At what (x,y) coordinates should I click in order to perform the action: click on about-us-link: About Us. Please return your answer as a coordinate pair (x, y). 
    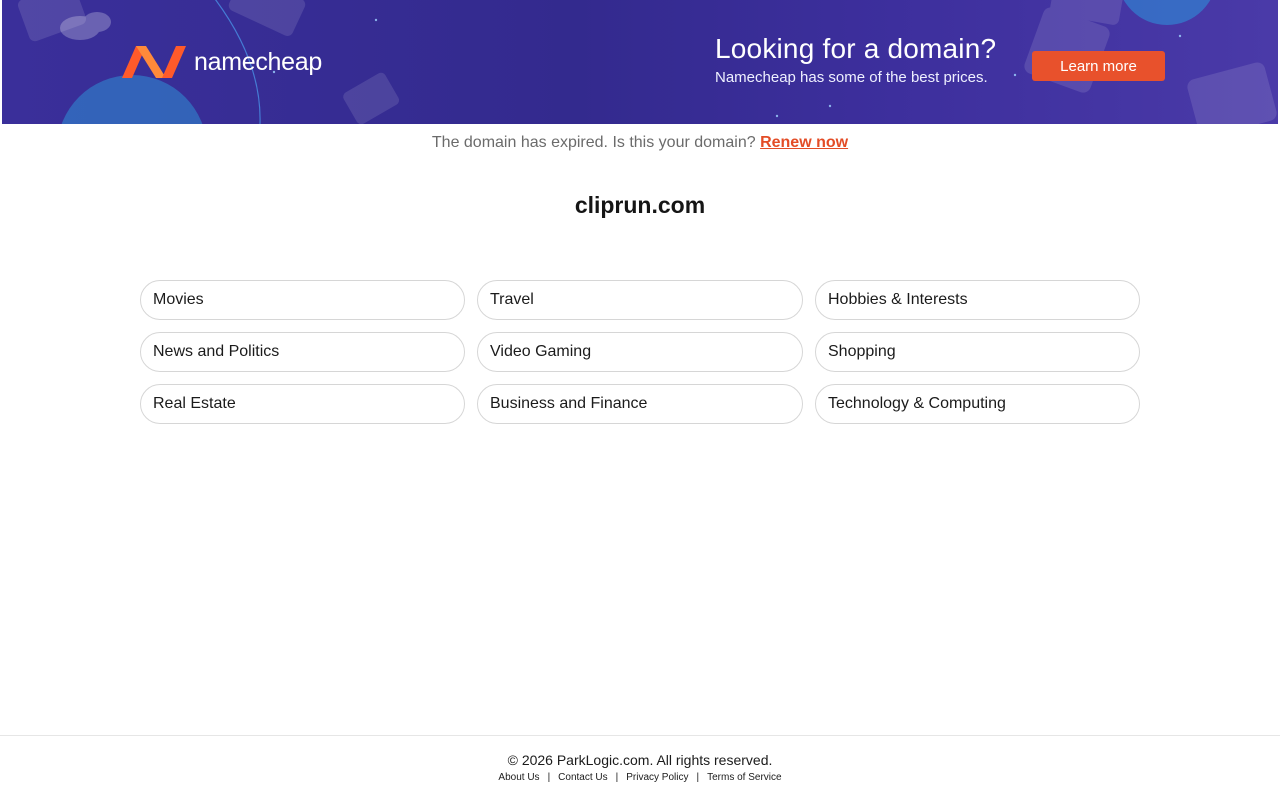
    Looking at the image, I should click on (518, 777).